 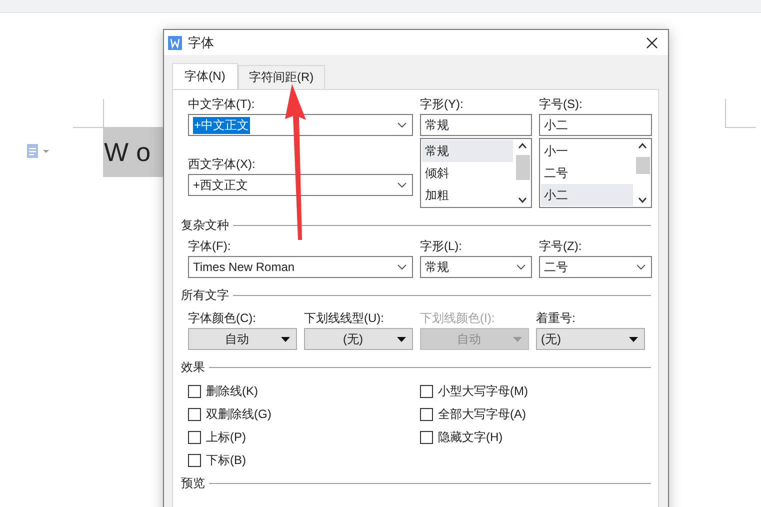 What do you see at coordinates (595, 267) in the screenshot?
I see `dropdown: 二号` at bounding box center [595, 267].